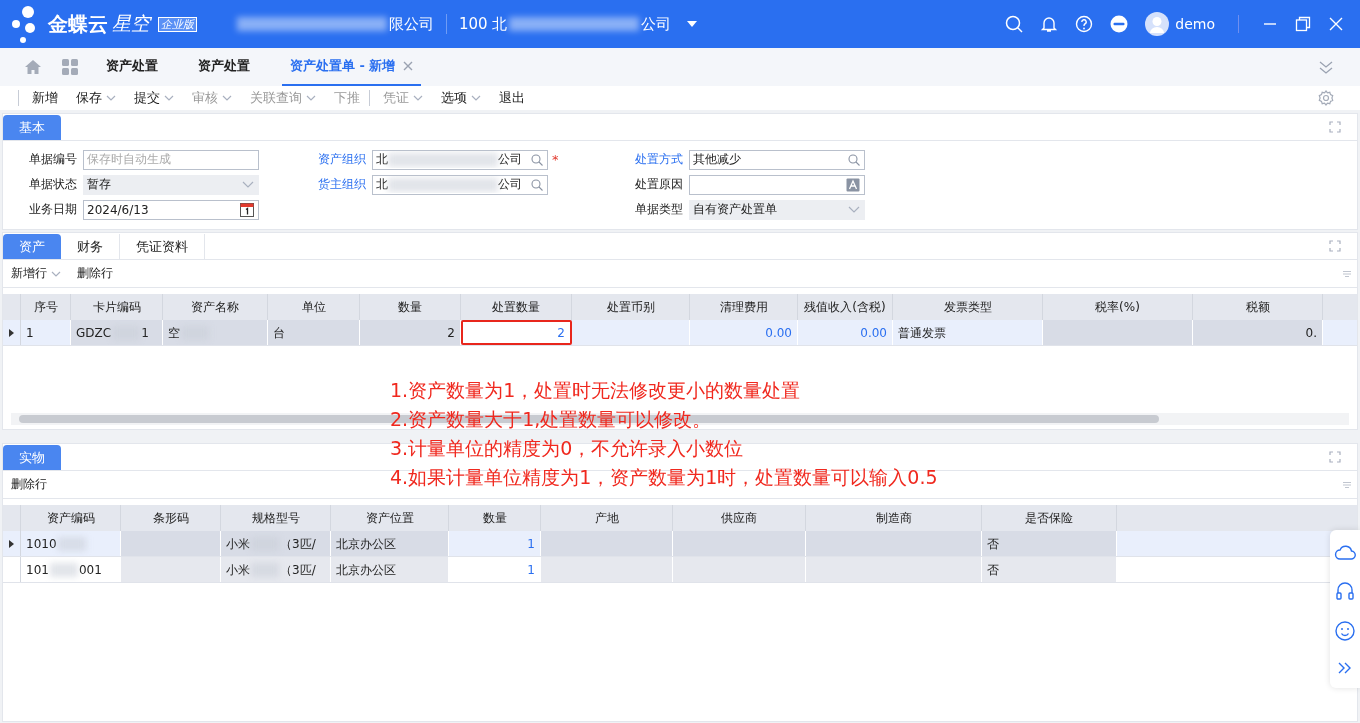 This screenshot has width=1360, height=723. I want to click on section-tab: 财务, so click(90, 246).